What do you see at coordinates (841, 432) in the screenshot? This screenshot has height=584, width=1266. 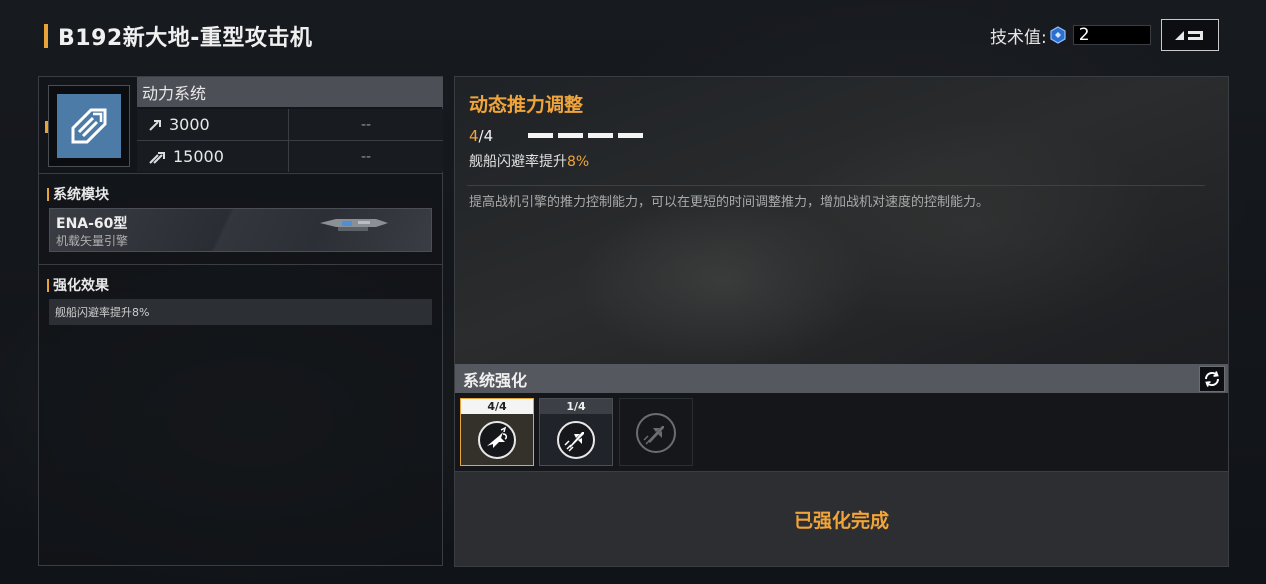 I see `enhance-slots: 4/4 1/4` at bounding box center [841, 432].